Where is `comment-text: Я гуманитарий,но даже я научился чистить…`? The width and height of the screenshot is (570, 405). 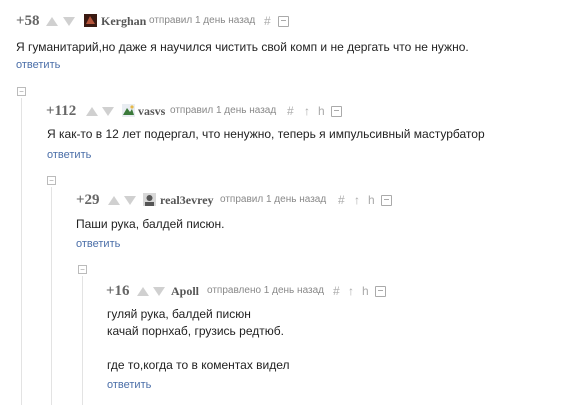 comment-text: Я гуманитарий,но даже я научился чистить… is located at coordinates (242, 47).